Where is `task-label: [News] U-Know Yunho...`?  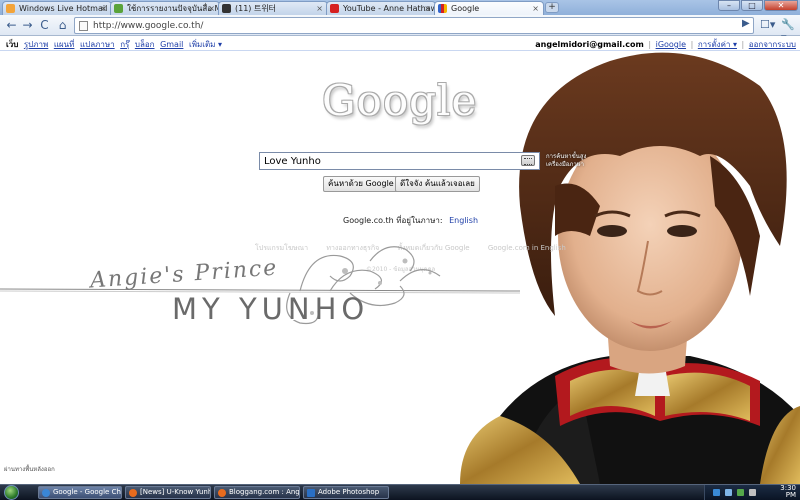
task-label: [News] U-Know Yunho... is located at coordinates (175, 492).